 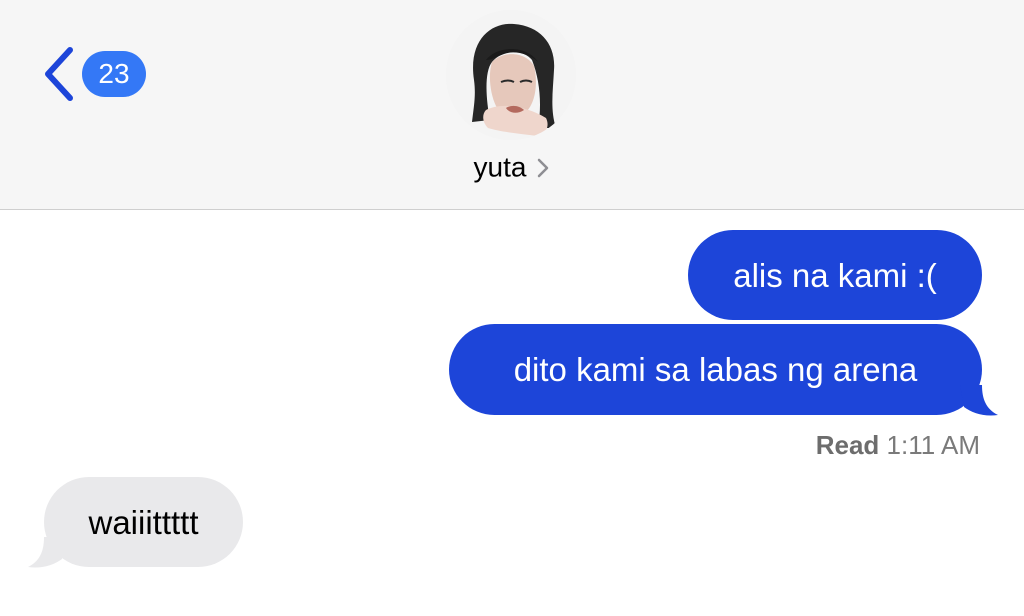 What do you see at coordinates (979, 400) in the screenshot?
I see `sent-bubble-tail` at bounding box center [979, 400].